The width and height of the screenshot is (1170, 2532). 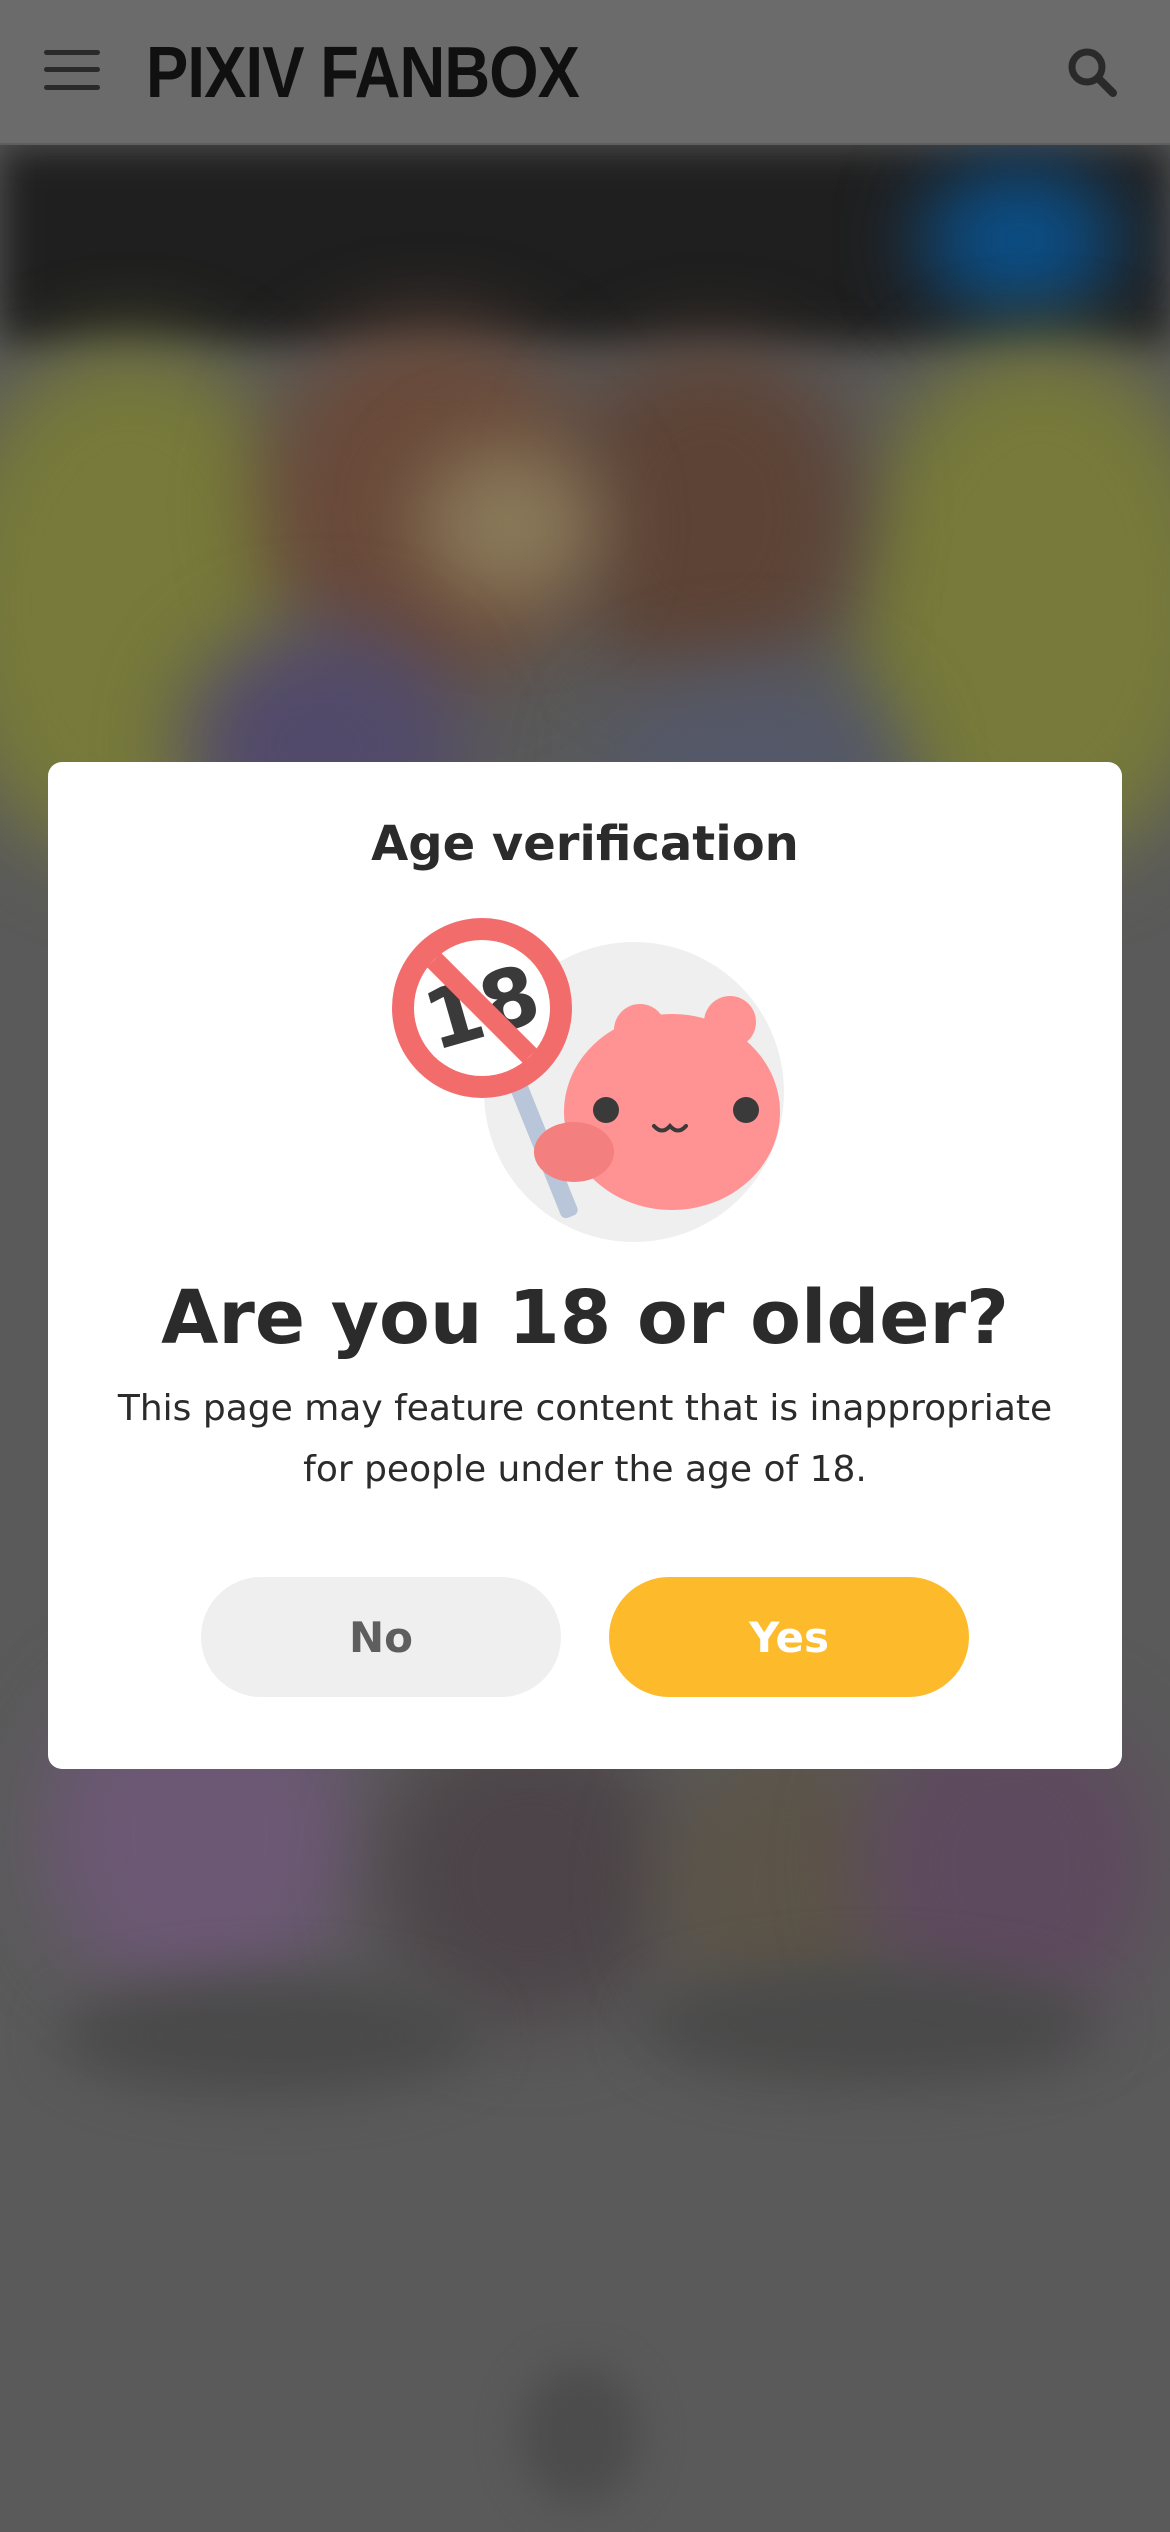 I want to click on fanbox-logo: PIXIV FANBOX, so click(x=363, y=73).